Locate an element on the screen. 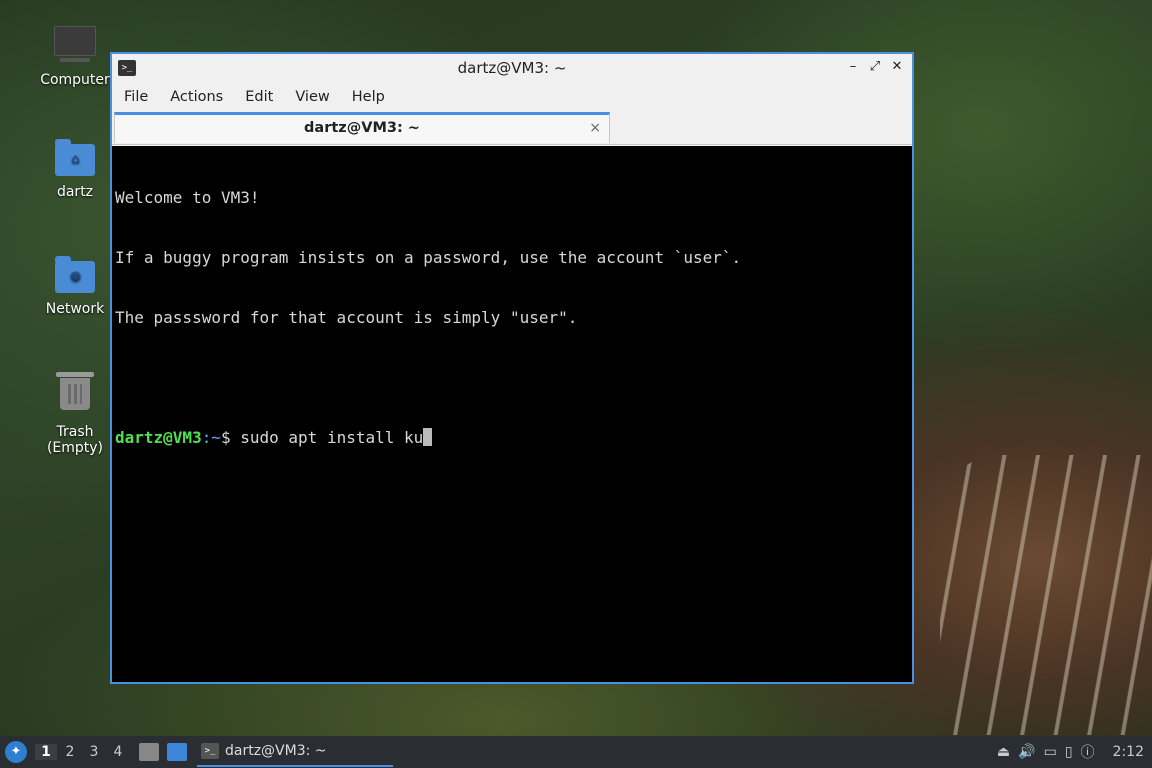  prompt-user: dartz@VM3 is located at coordinates (158, 437).